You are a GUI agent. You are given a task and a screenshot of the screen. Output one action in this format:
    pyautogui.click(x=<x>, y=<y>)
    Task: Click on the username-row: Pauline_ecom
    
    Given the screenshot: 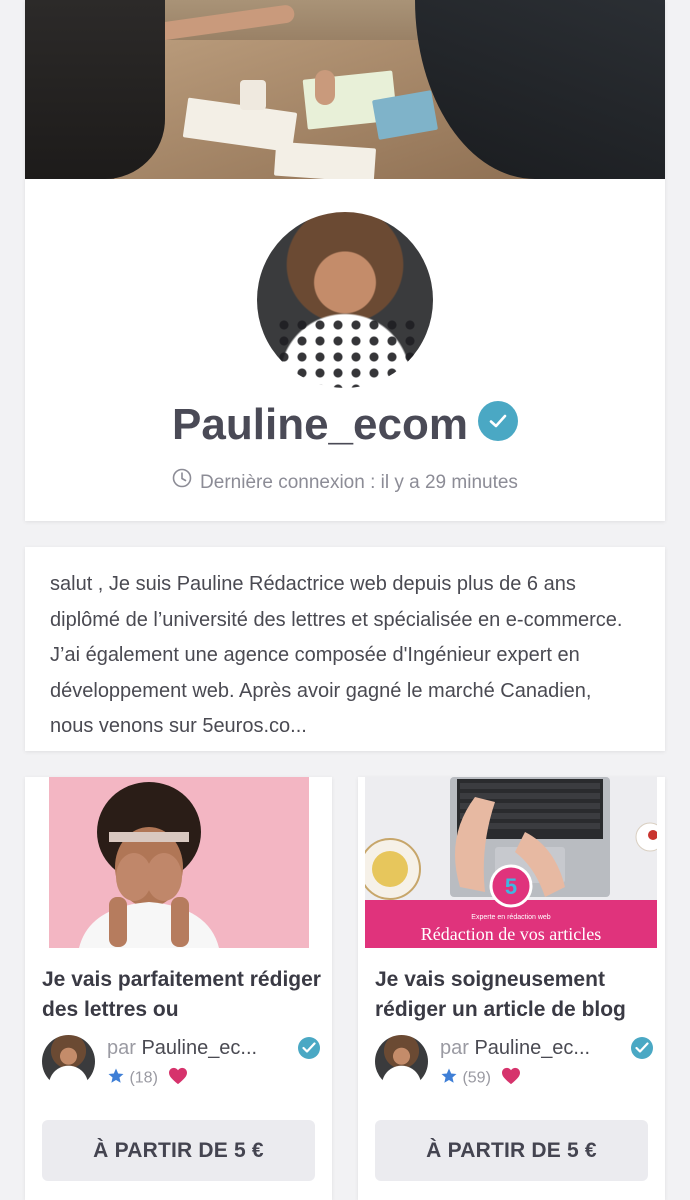 What is the action you would take?
    pyautogui.click(x=345, y=425)
    